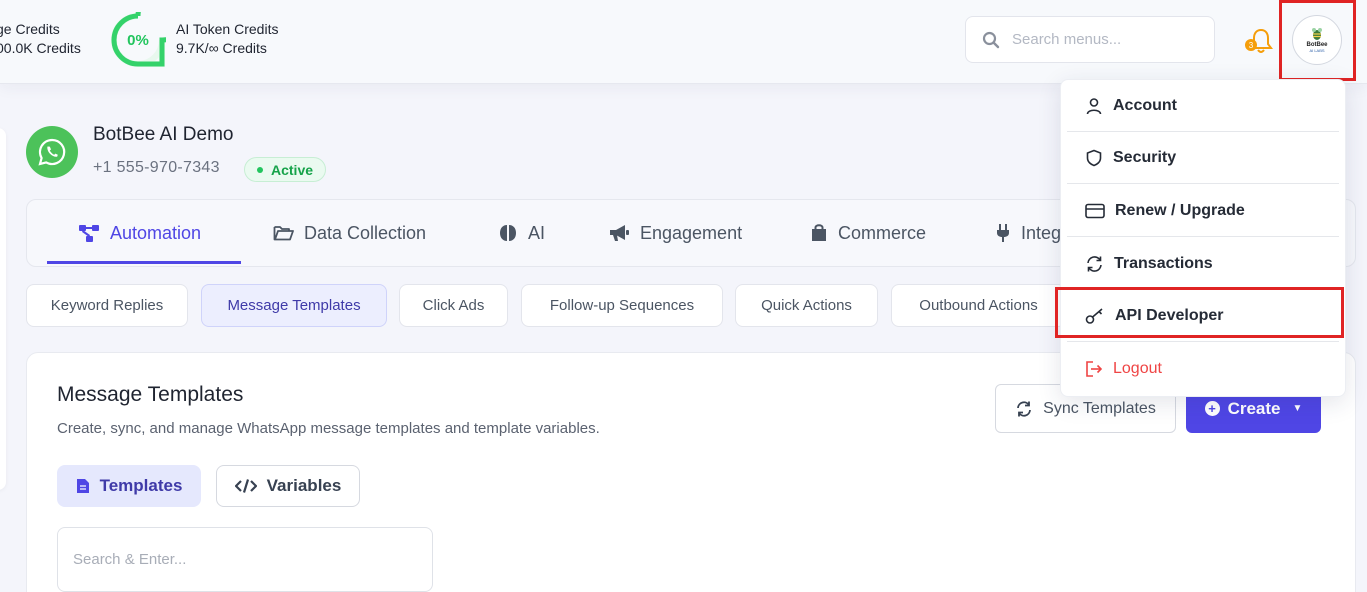  I want to click on automation-icon, so click(89, 233).